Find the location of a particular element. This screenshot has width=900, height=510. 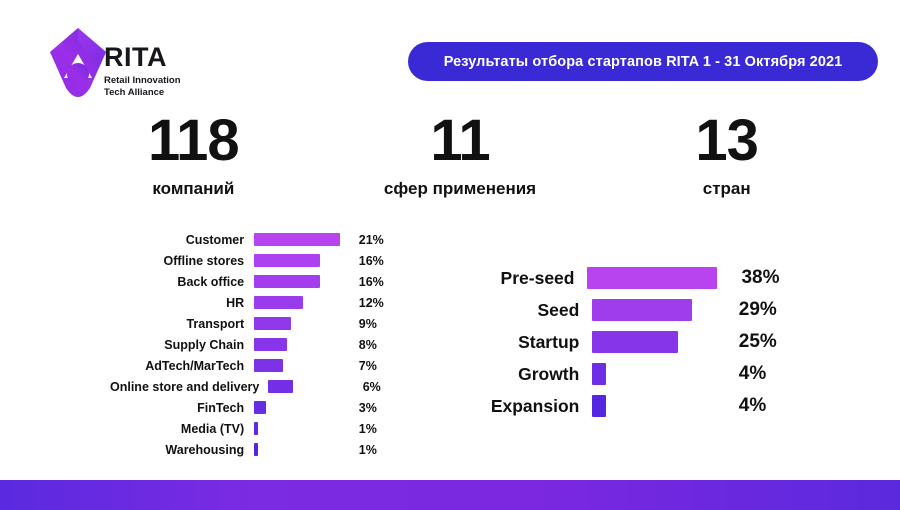

stat-domains-number: 11 is located at coordinates (460, 140).